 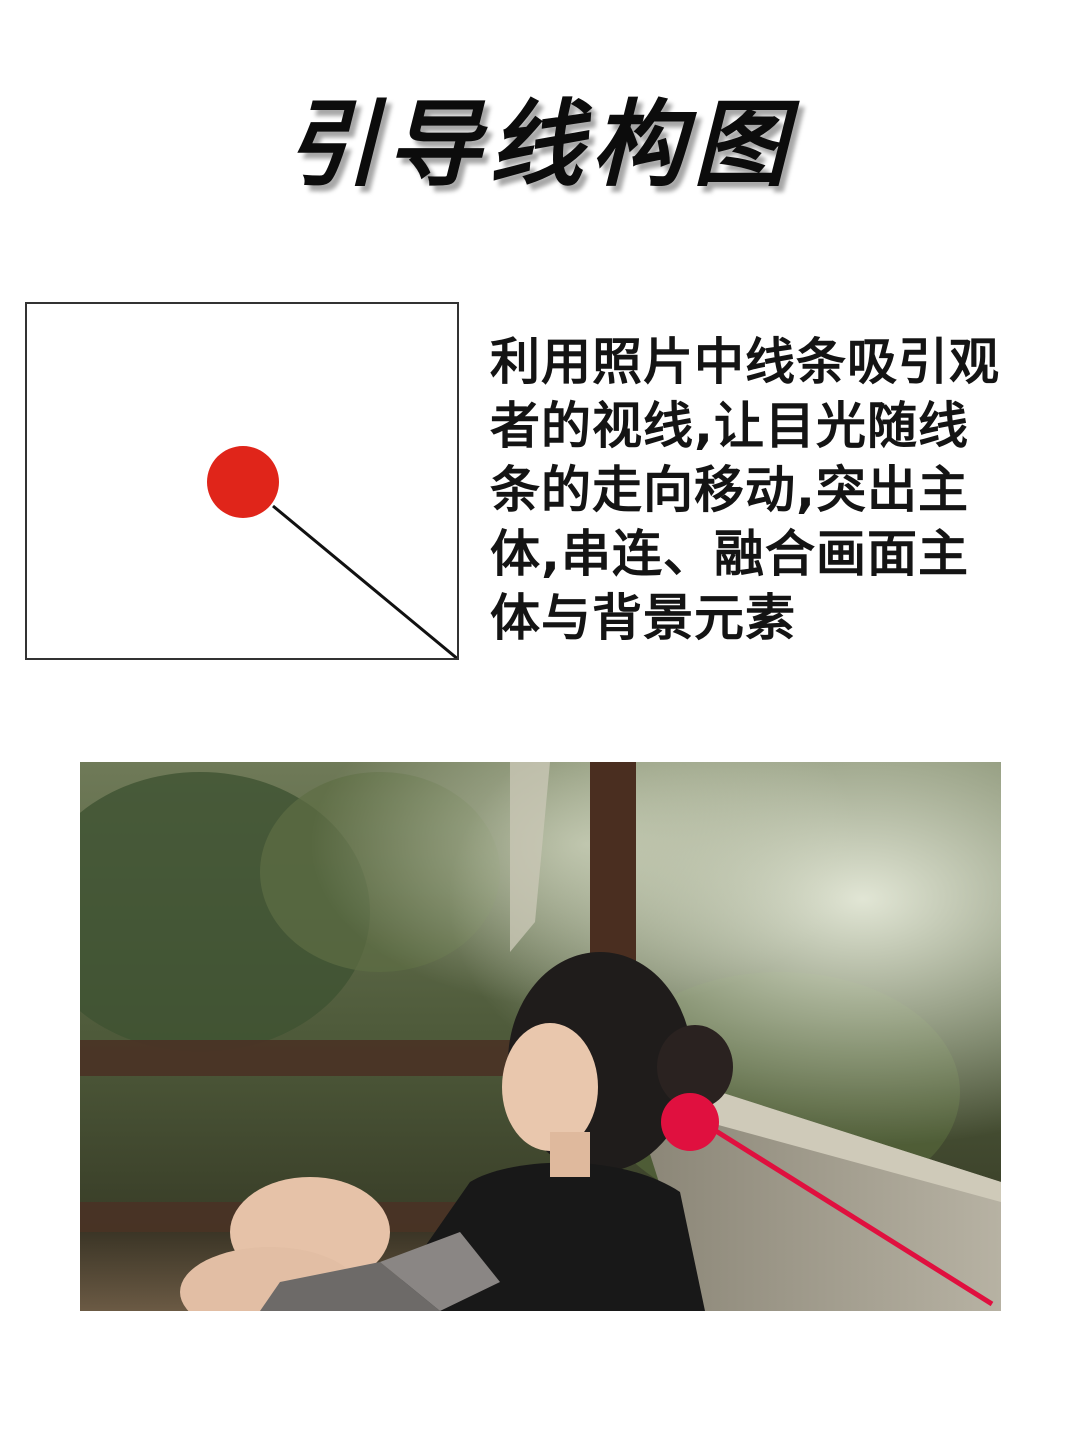 I want to click on description-line: 体,串连、融合画面主, so click(x=729, y=554).